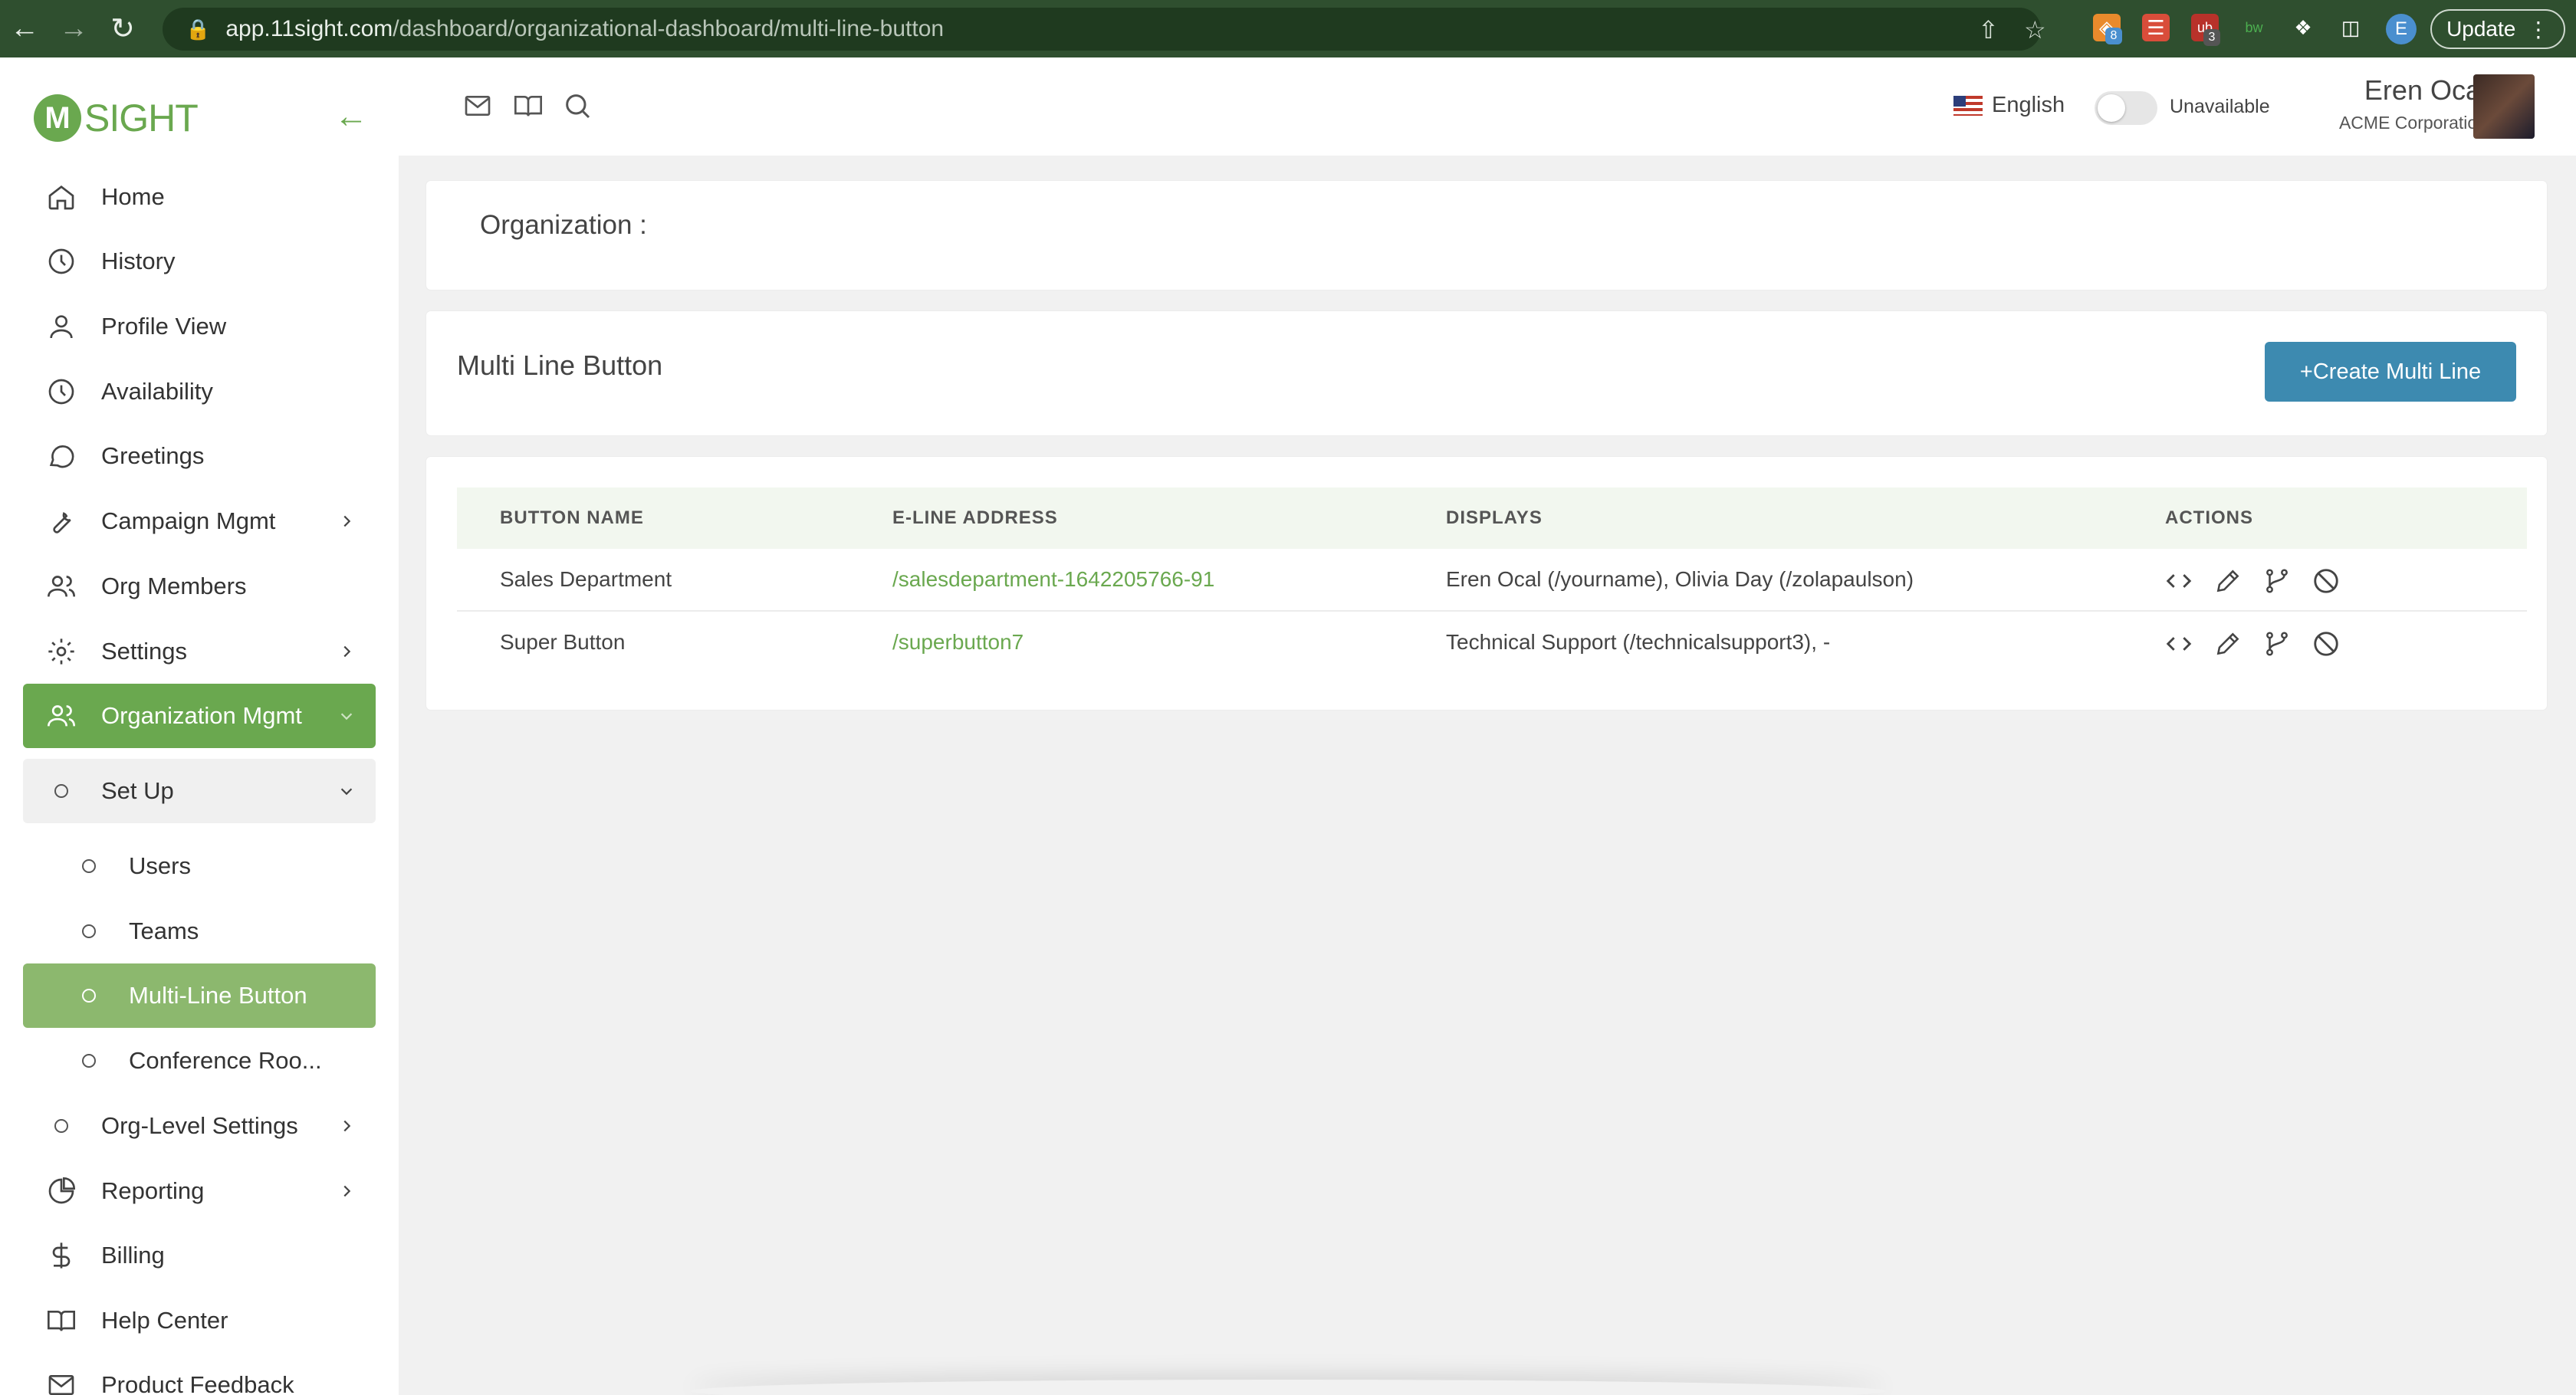  Describe the element at coordinates (189, 521) in the screenshot. I see `sidebar-item-label: Campaign Mgmt` at that location.